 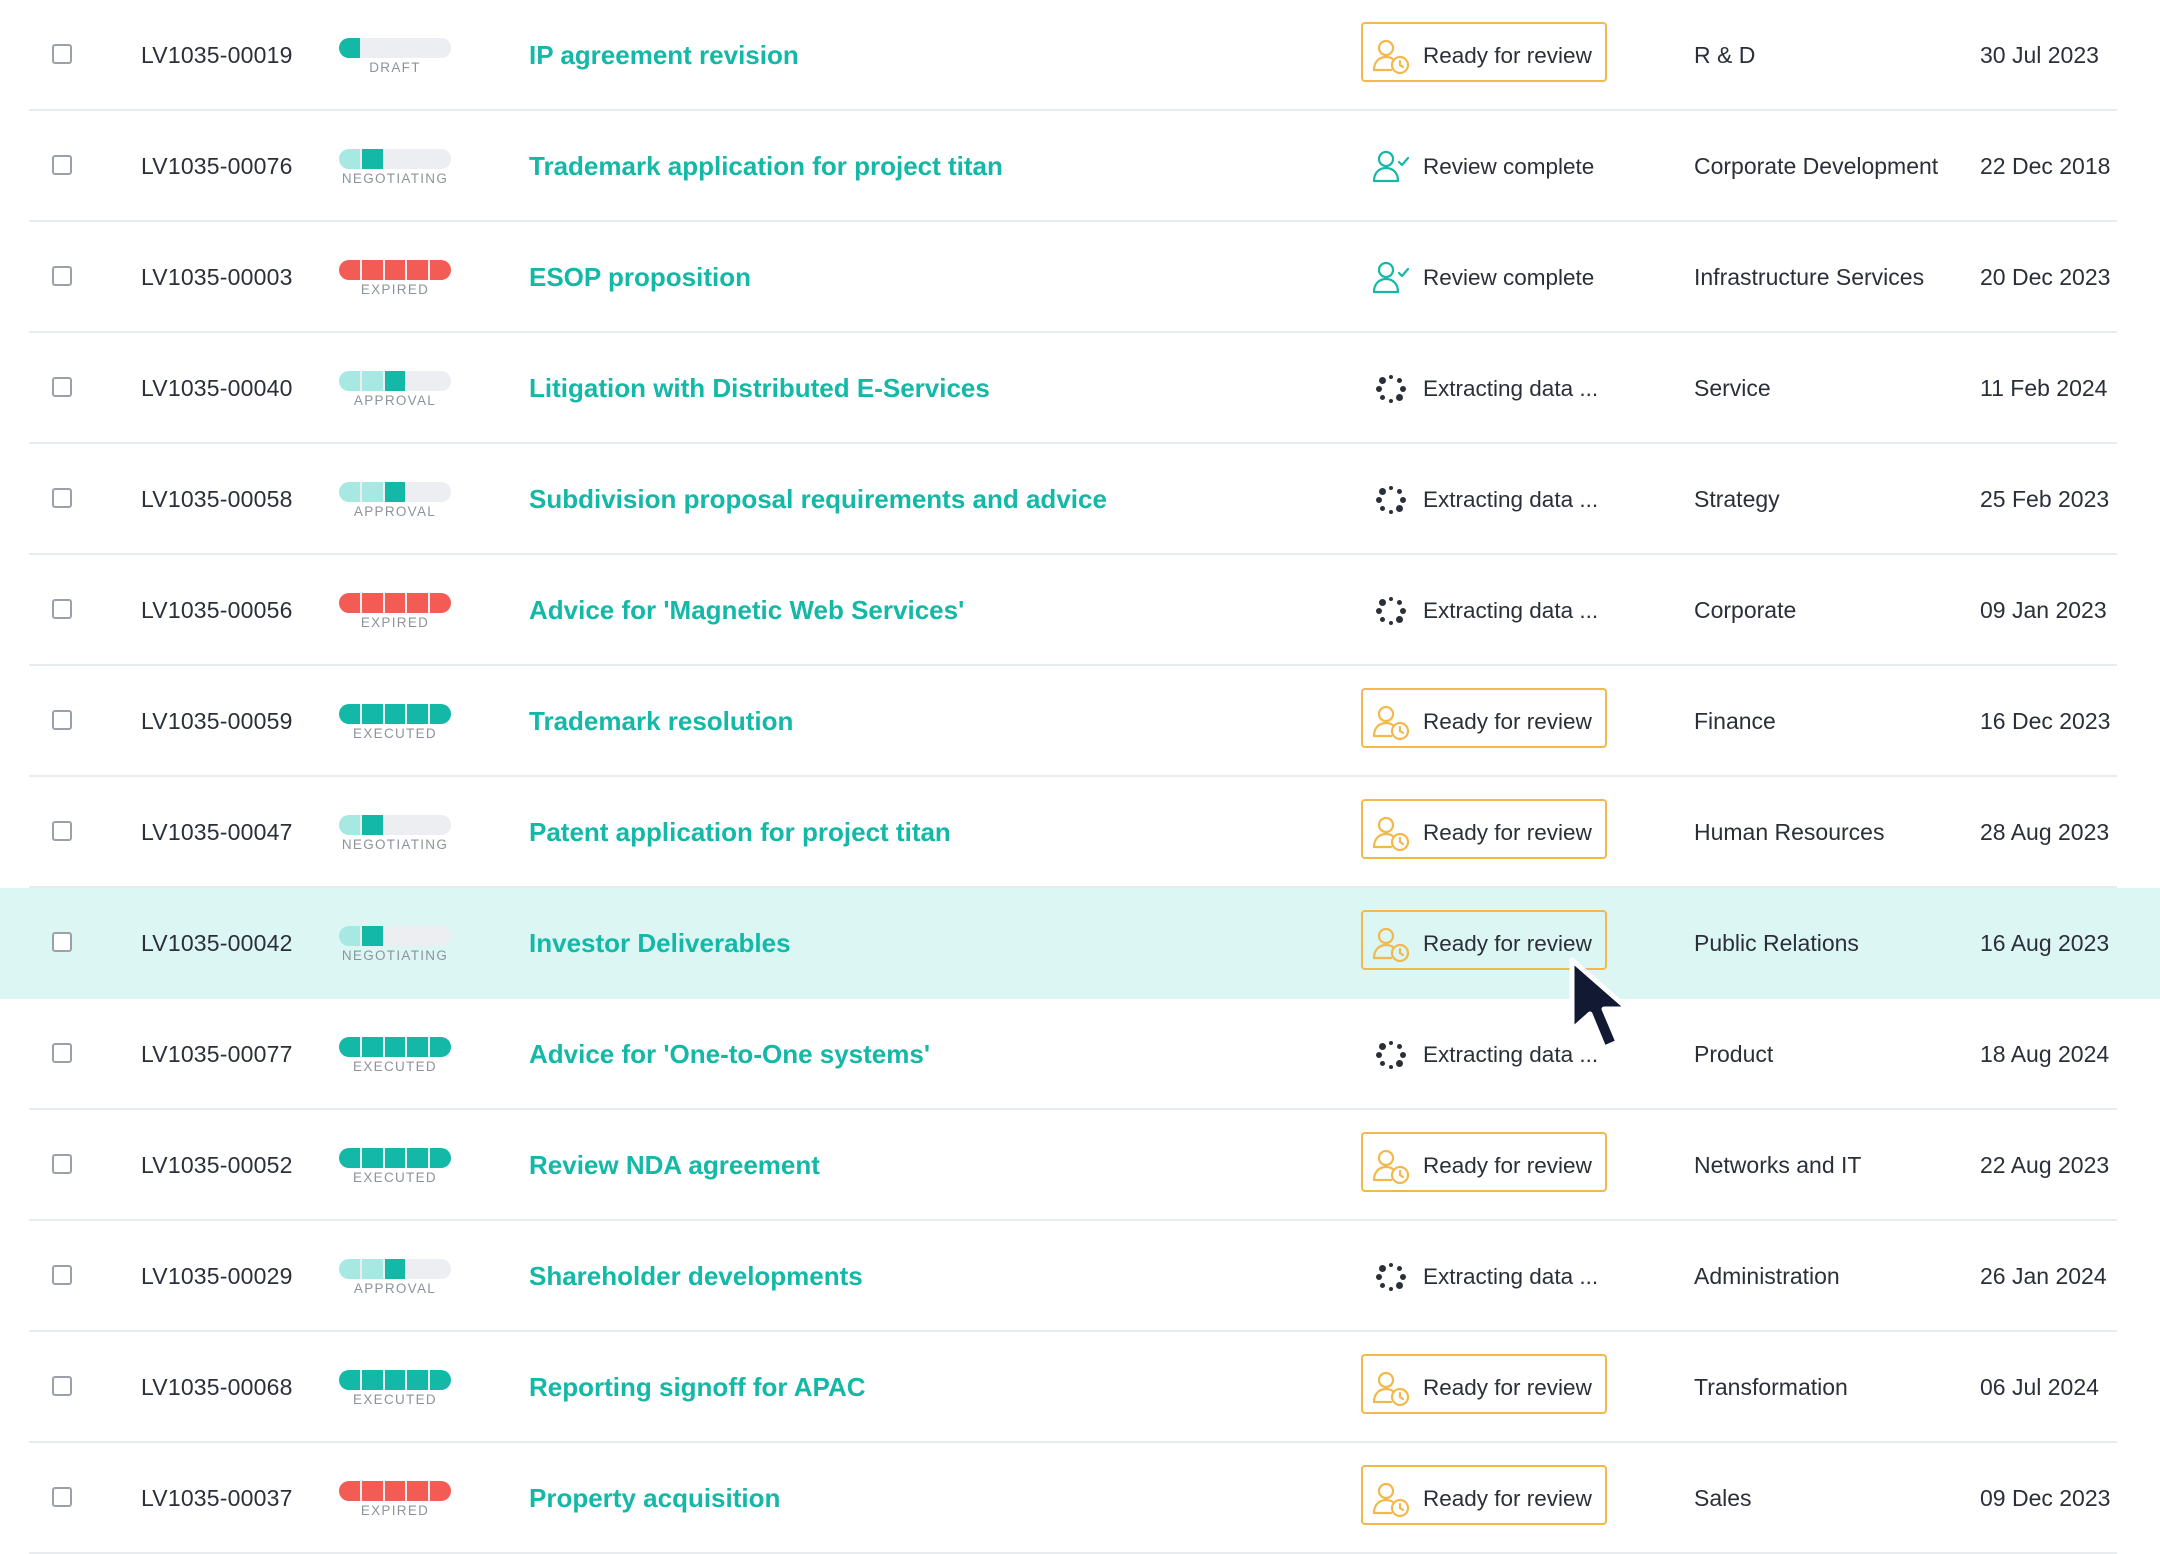 I want to click on stage-indicator: NEGOTIATING, so click(x=395, y=167).